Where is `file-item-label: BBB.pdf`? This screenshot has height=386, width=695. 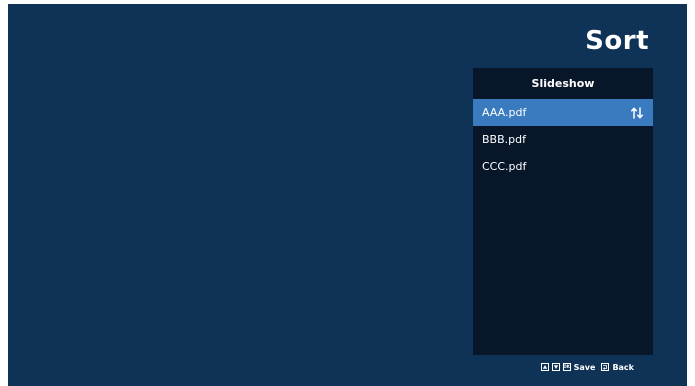 file-item-label: BBB.pdf is located at coordinates (504, 139).